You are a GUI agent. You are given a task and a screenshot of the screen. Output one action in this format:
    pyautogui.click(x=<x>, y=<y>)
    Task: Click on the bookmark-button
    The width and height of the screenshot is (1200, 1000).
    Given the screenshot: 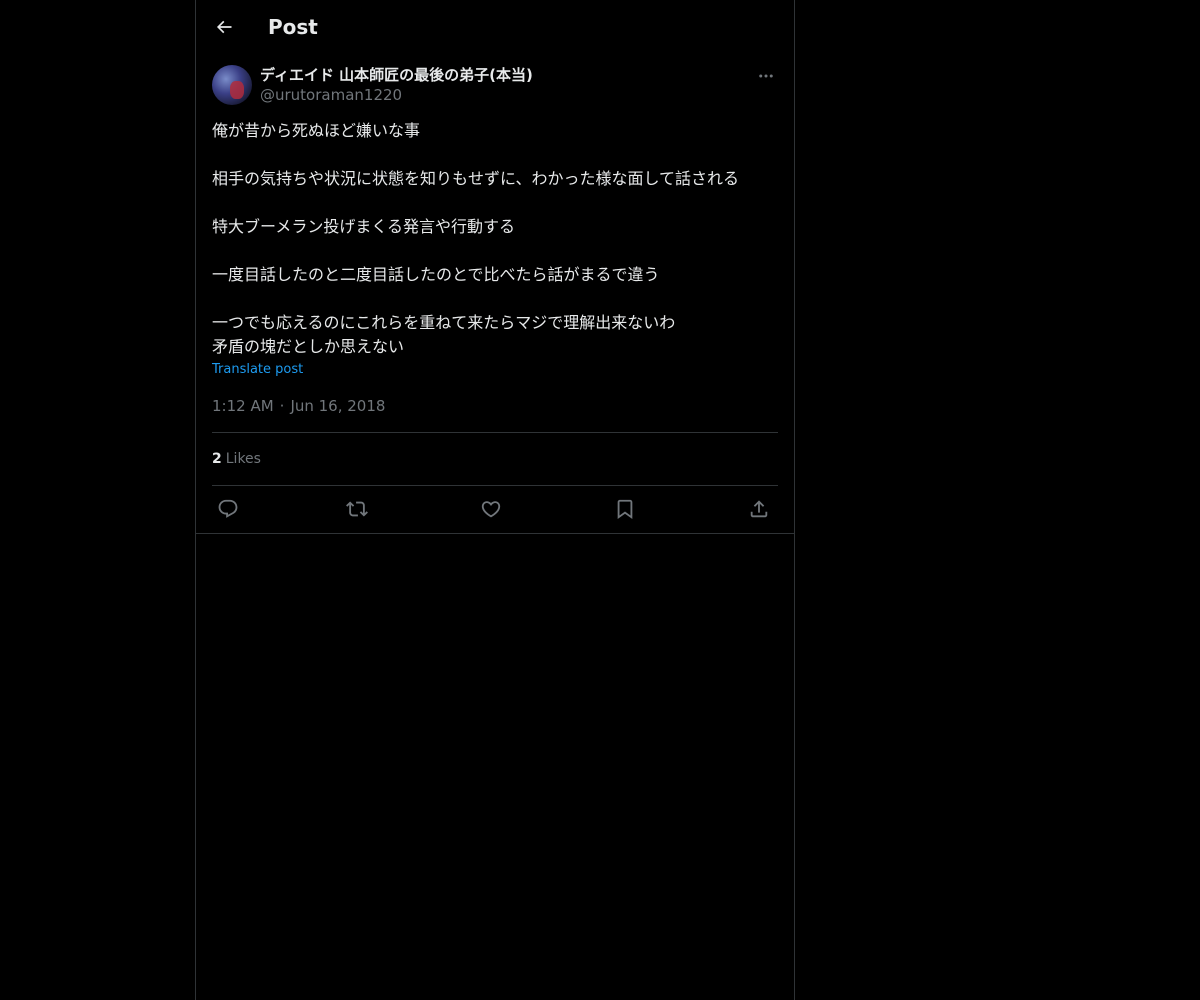 What is the action you would take?
    pyautogui.click(x=625, y=509)
    